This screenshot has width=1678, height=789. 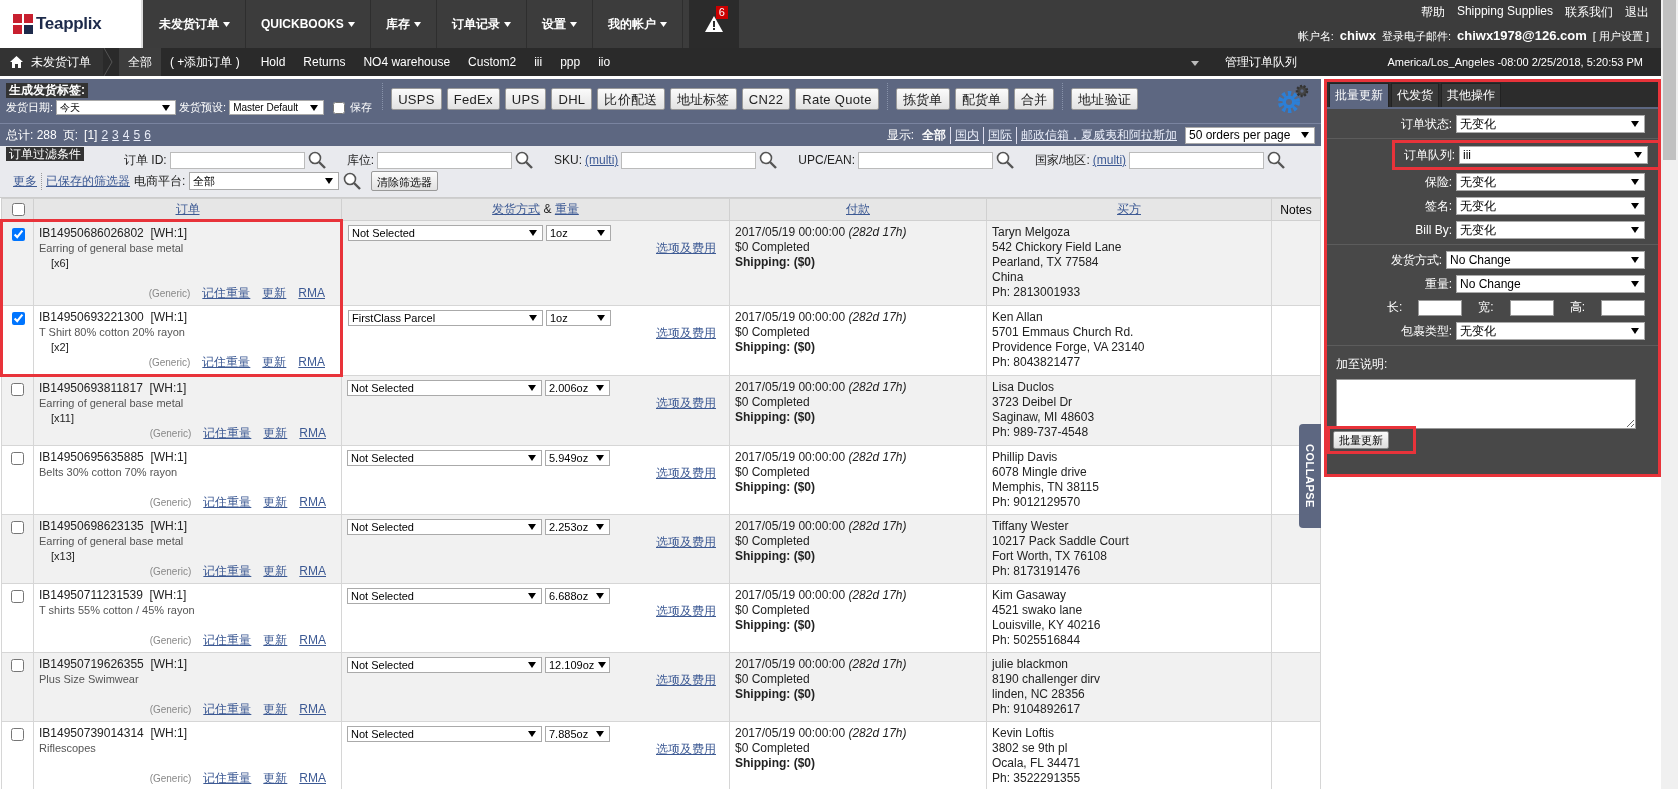 What do you see at coordinates (934, 135) in the screenshot?
I see `show-filter-link: 全部` at bounding box center [934, 135].